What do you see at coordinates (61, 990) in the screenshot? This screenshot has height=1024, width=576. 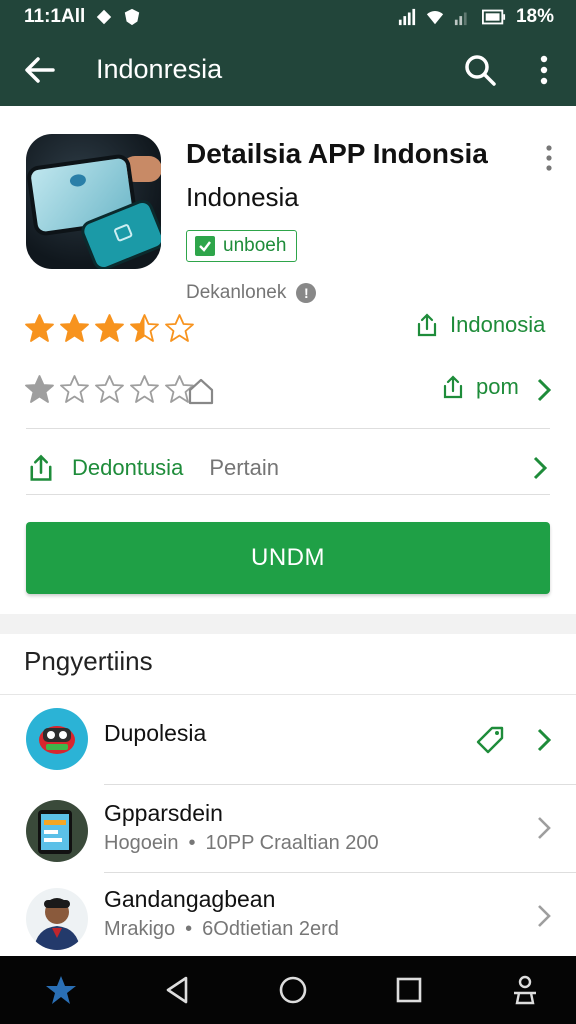 I see `star-app-icon` at bounding box center [61, 990].